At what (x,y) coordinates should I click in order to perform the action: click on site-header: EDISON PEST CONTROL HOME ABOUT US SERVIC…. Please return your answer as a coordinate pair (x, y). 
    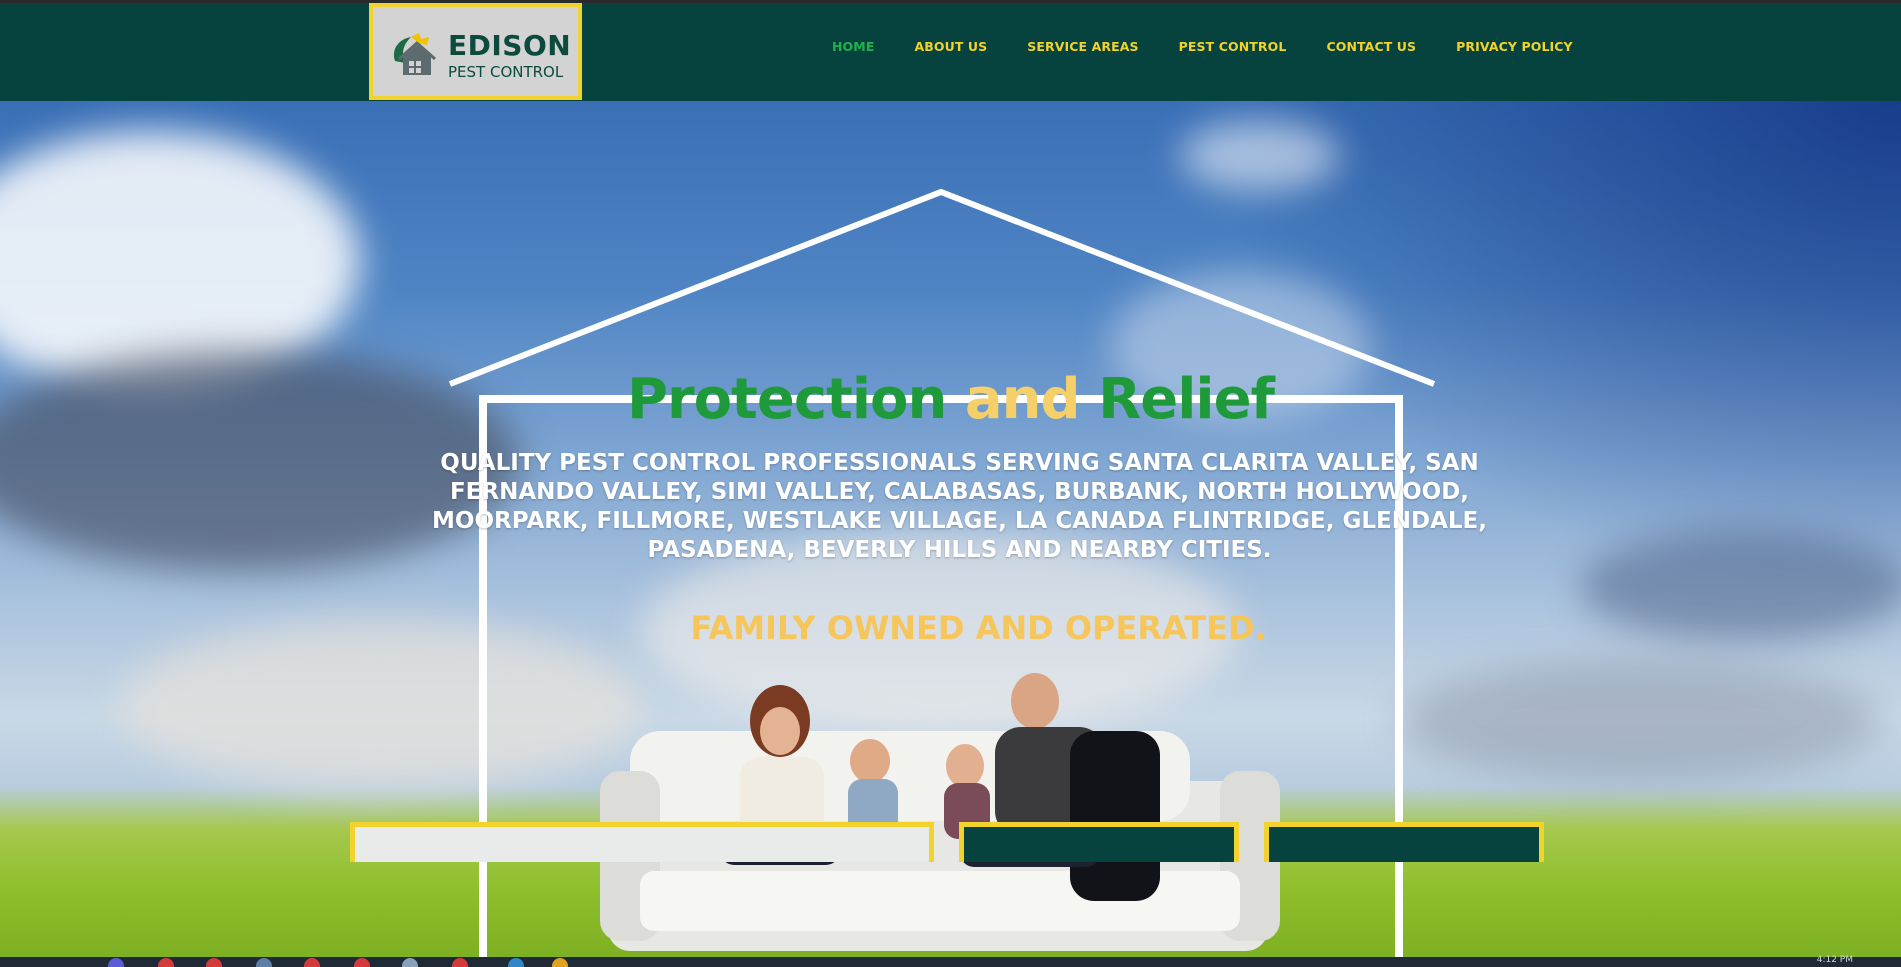
    Looking at the image, I should click on (950, 52).